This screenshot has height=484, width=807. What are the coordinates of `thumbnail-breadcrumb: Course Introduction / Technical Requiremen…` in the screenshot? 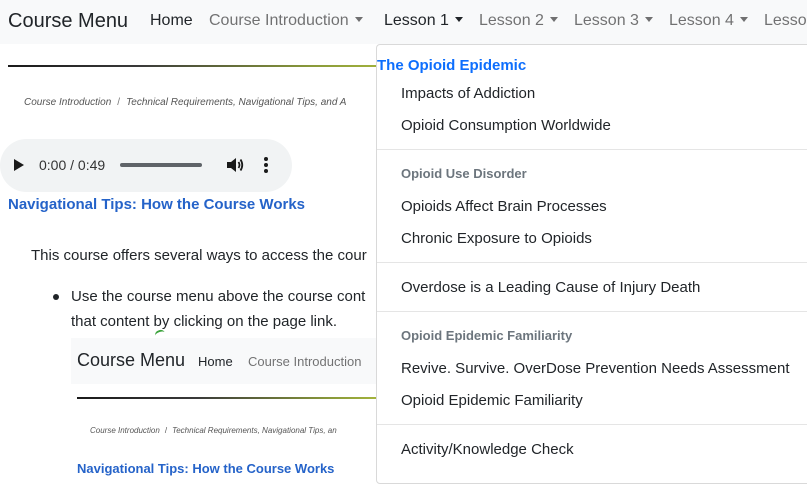 It's located at (213, 430).